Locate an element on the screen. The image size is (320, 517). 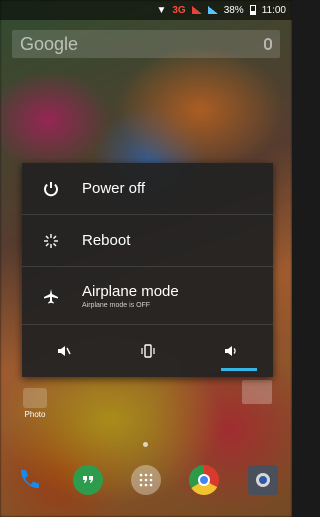
home-shortcut: Photo is located at coordinates (35, 403).